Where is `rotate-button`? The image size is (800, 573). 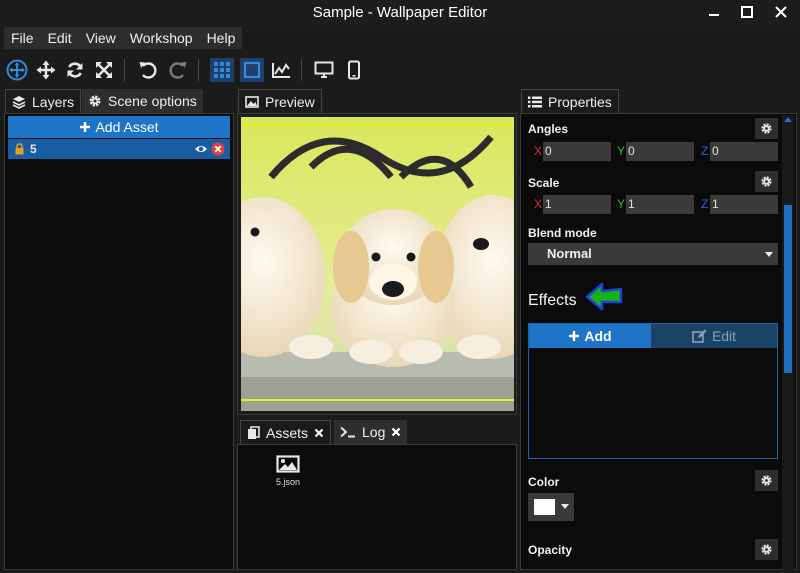 rotate-button is located at coordinates (75, 70).